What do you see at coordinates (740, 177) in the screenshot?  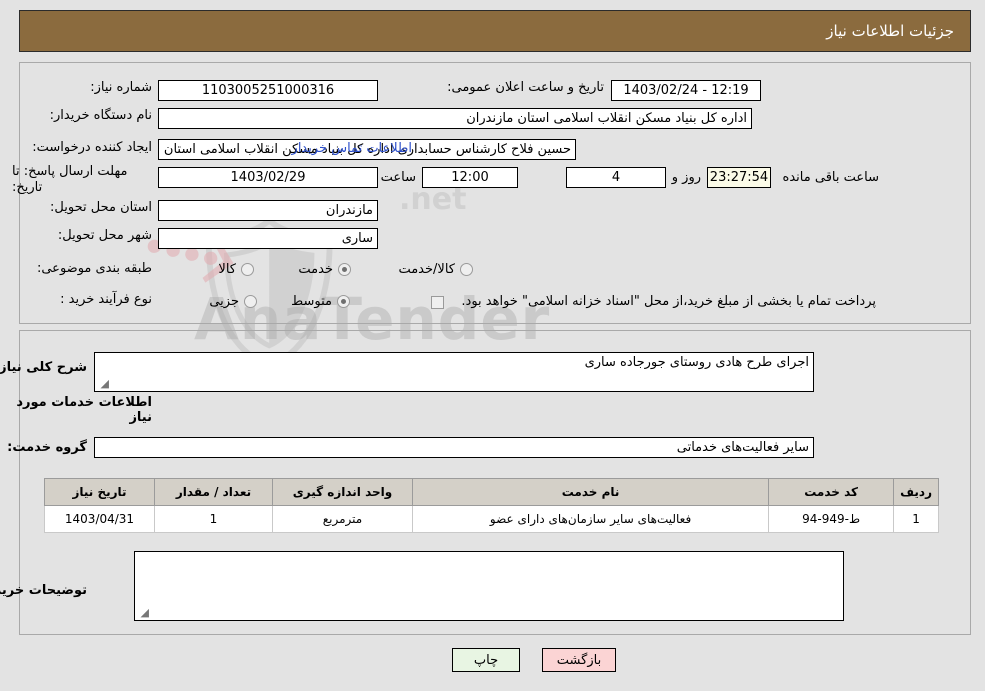 I see `response-deadline-countdown: 23:27:54` at bounding box center [740, 177].